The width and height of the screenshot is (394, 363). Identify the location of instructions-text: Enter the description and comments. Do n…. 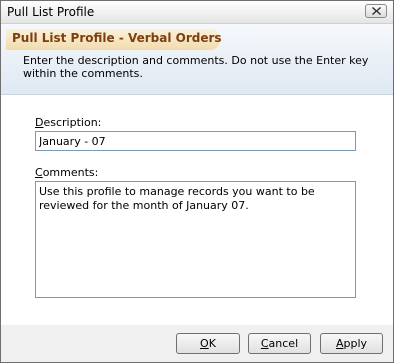
(196, 67).